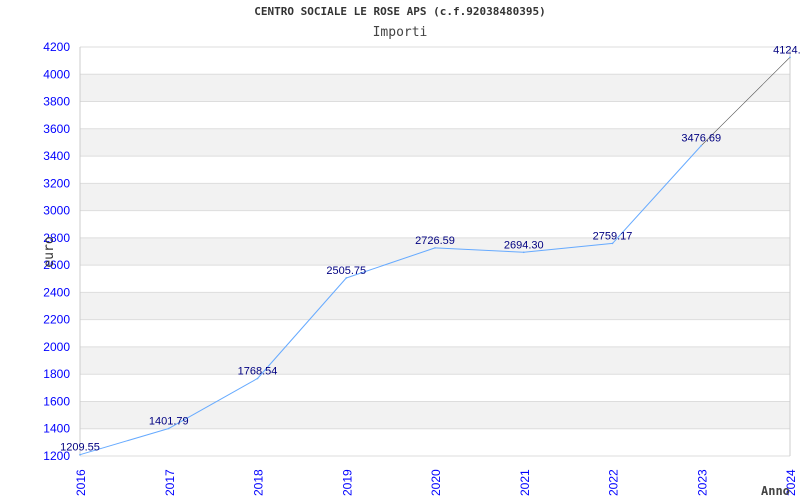 This screenshot has height=500, width=800. What do you see at coordinates (613, 236) in the screenshot?
I see `data-label: 2759.17` at bounding box center [613, 236].